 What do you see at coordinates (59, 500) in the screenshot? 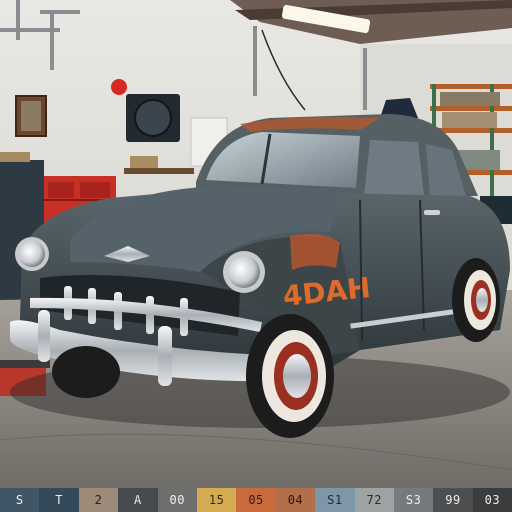
I see `palette-swatch: T` at bounding box center [59, 500].